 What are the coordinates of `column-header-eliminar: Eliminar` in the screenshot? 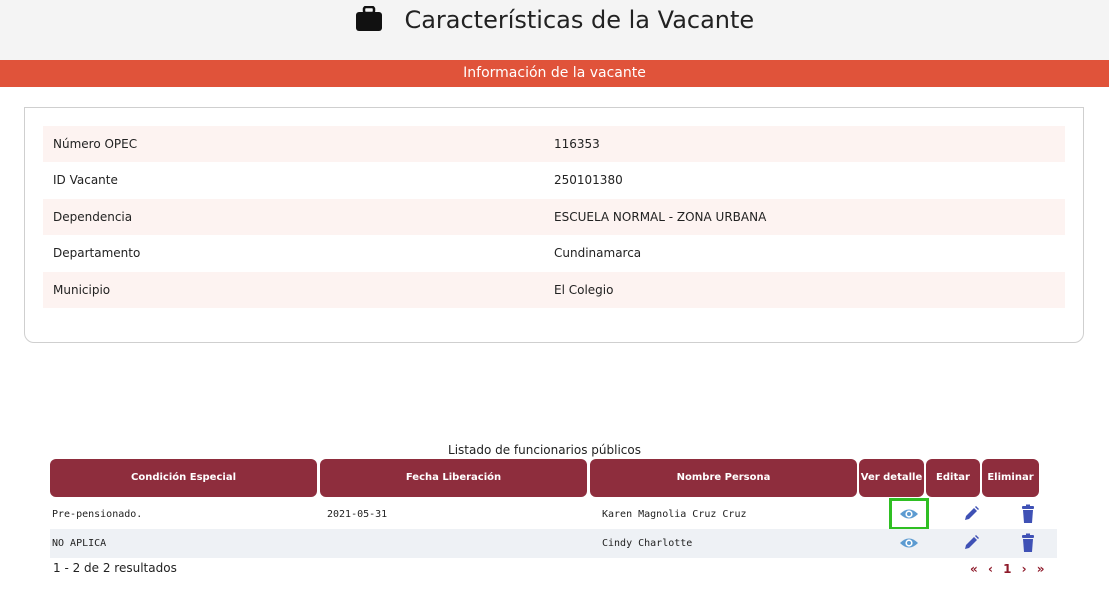 It's located at (1010, 478).